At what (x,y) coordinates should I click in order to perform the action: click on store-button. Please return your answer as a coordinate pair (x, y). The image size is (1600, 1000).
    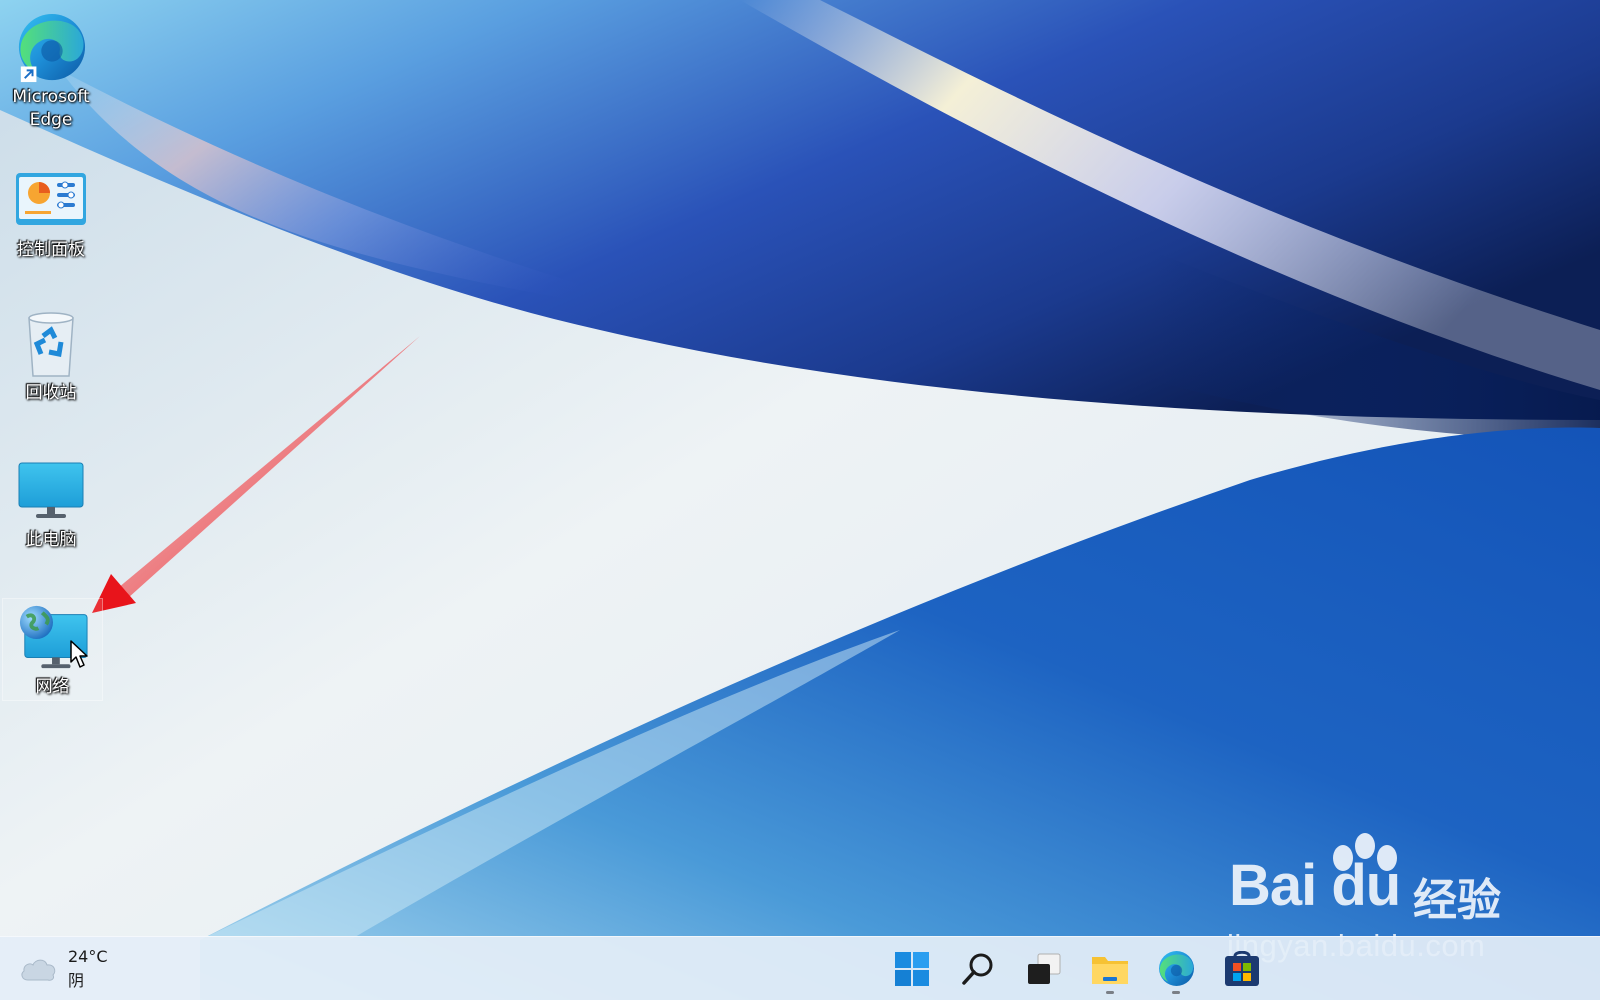
    Looking at the image, I should click on (1242, 969).